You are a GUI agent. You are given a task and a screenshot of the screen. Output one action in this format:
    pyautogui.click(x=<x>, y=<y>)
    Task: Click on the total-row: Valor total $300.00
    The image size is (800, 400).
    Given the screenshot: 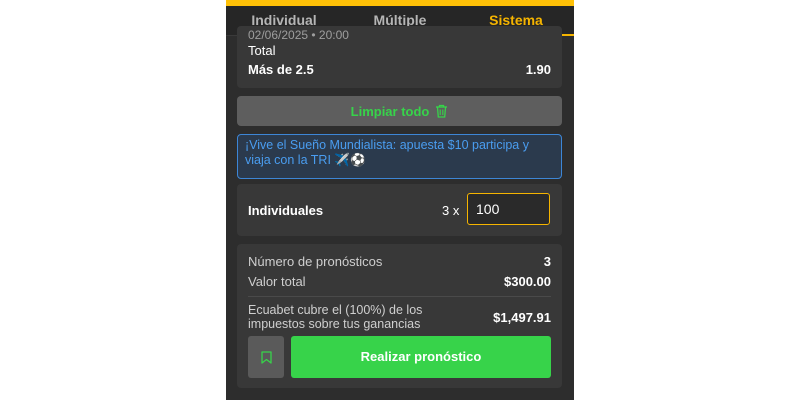 What is the action you would take?
    pyautogui.click(x=399, y=281)
    